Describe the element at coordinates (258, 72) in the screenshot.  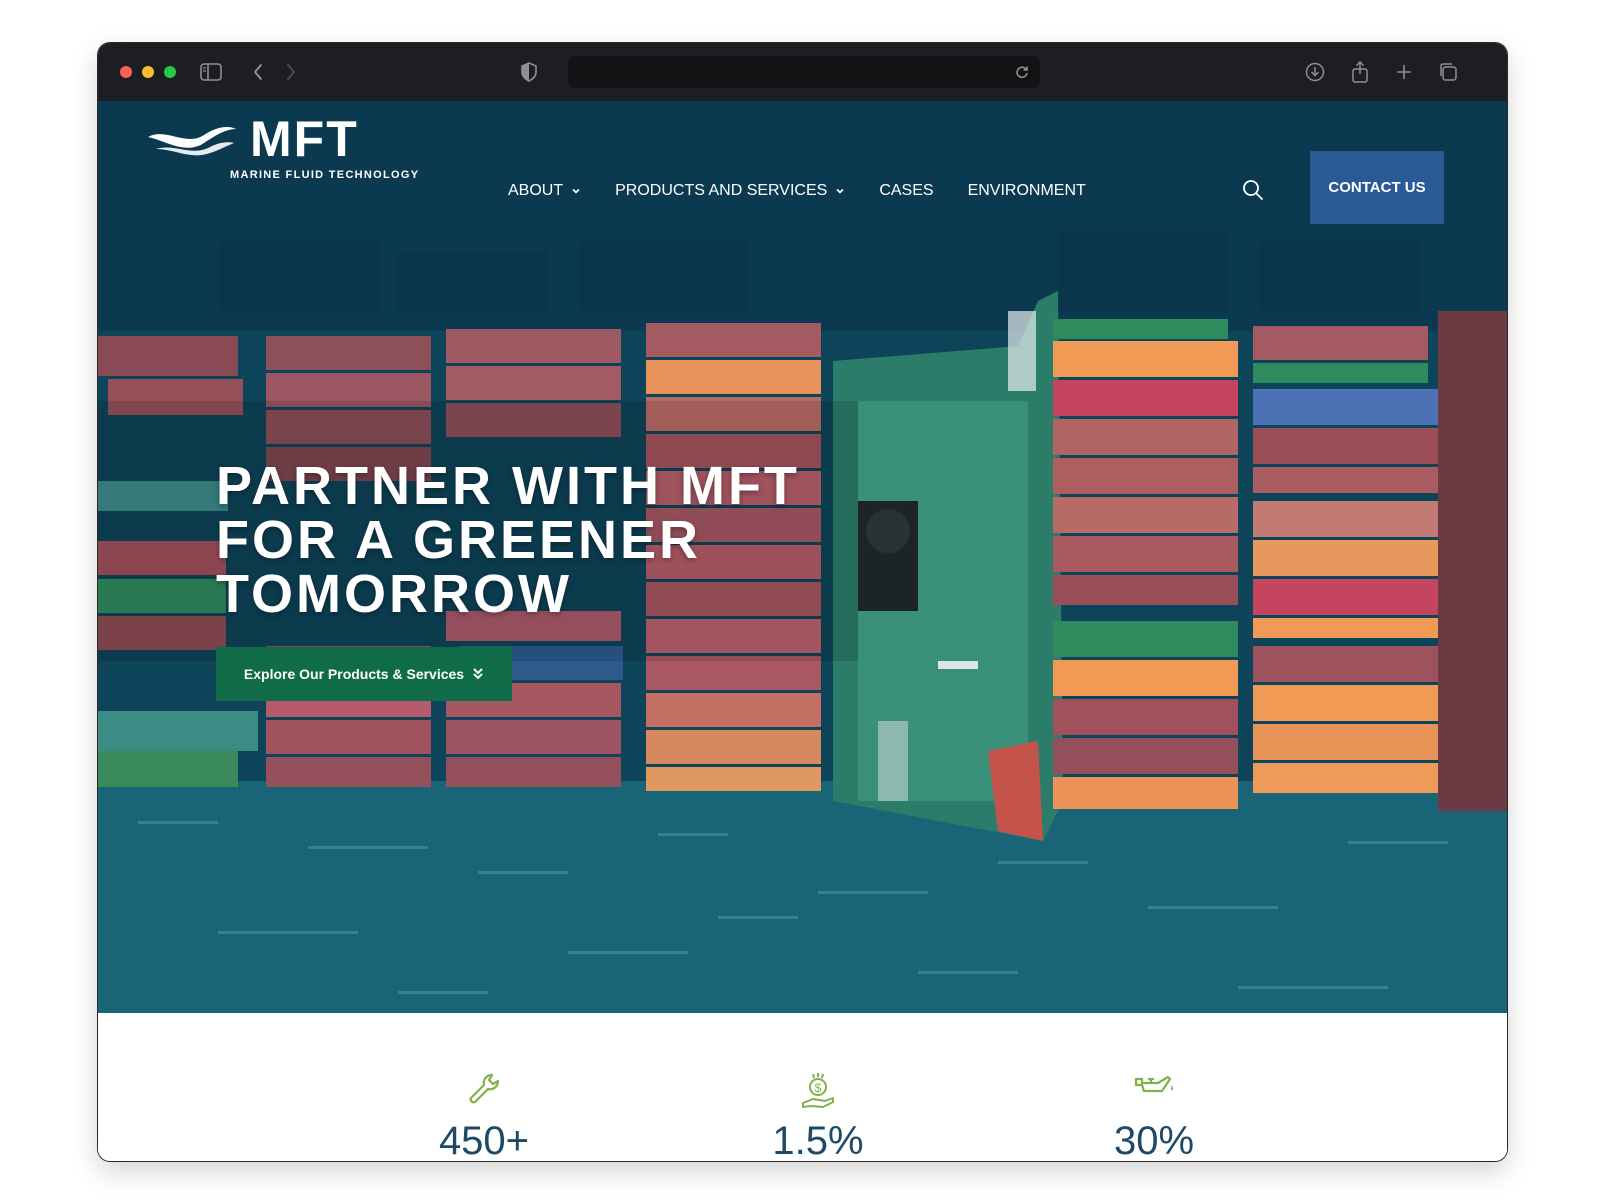
I see `back-icon` at that location.